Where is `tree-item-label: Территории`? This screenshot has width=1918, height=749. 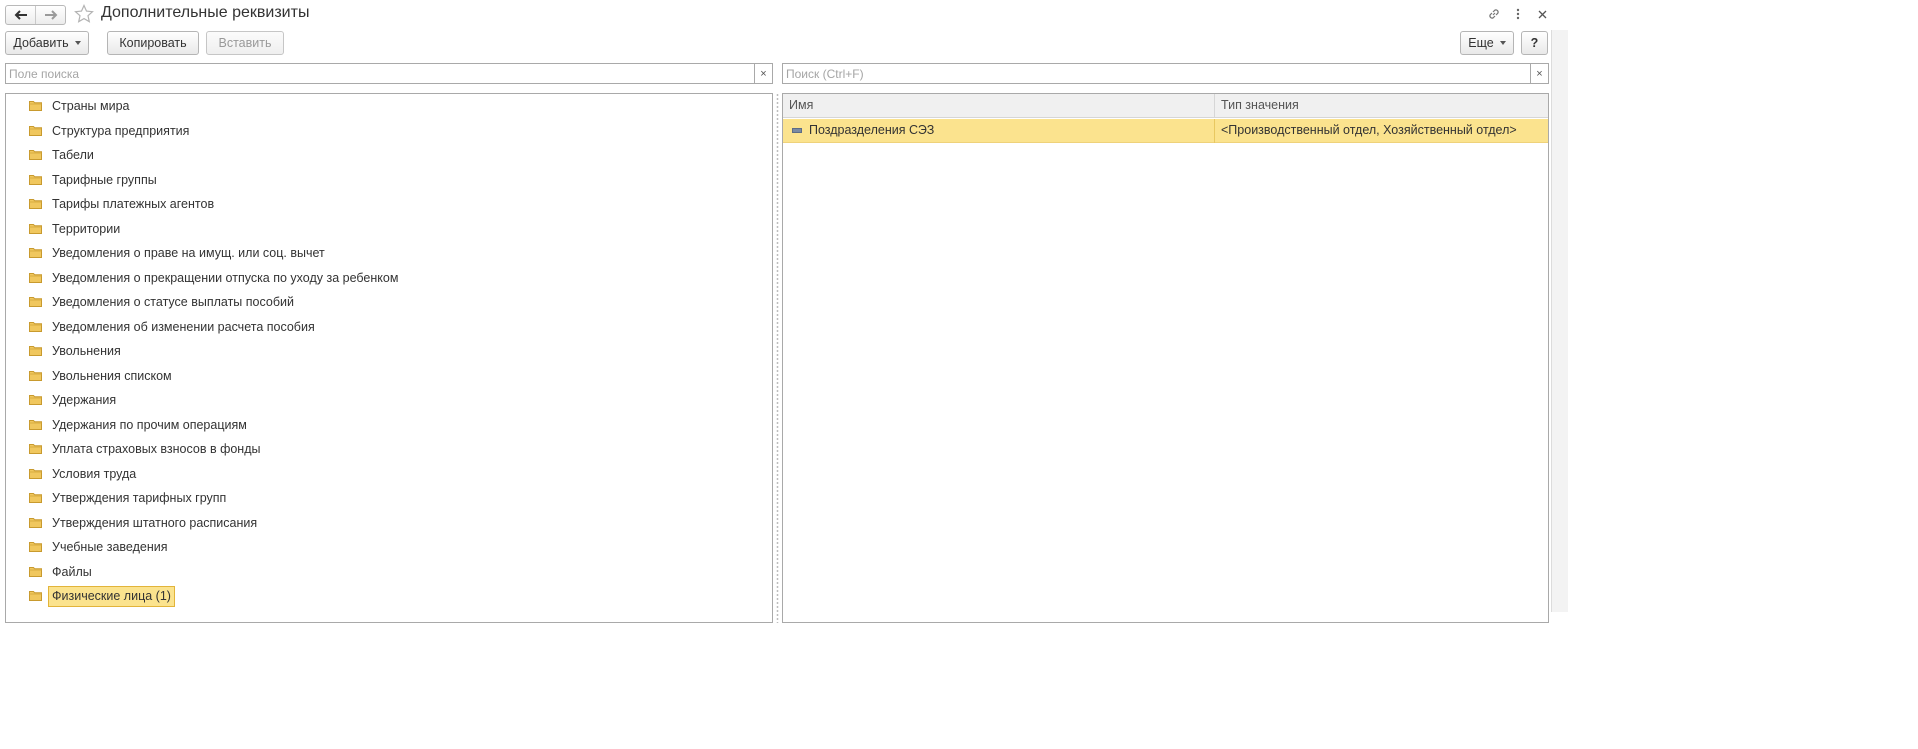 tree-item-label: Территории is located at coordinates (86, 228).